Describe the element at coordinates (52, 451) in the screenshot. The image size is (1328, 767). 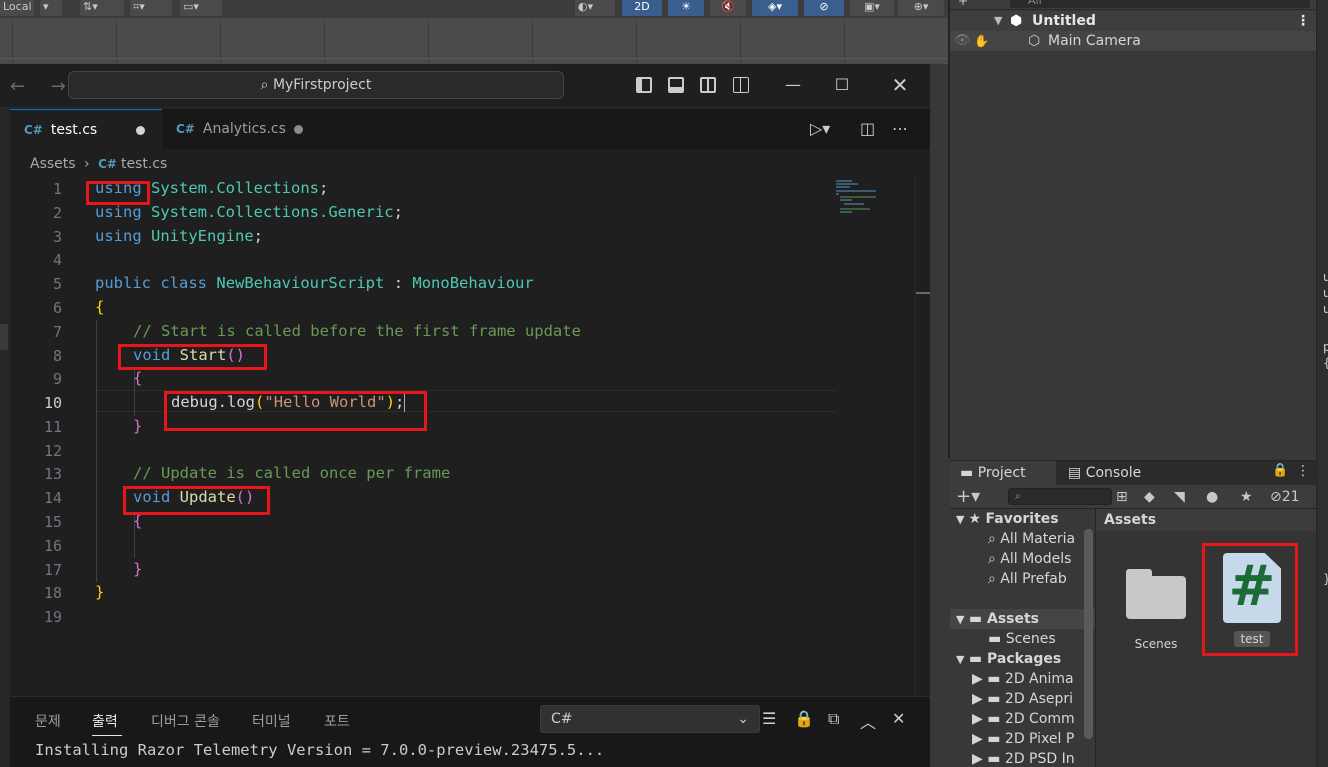
I see `line-number: 12` at that location.